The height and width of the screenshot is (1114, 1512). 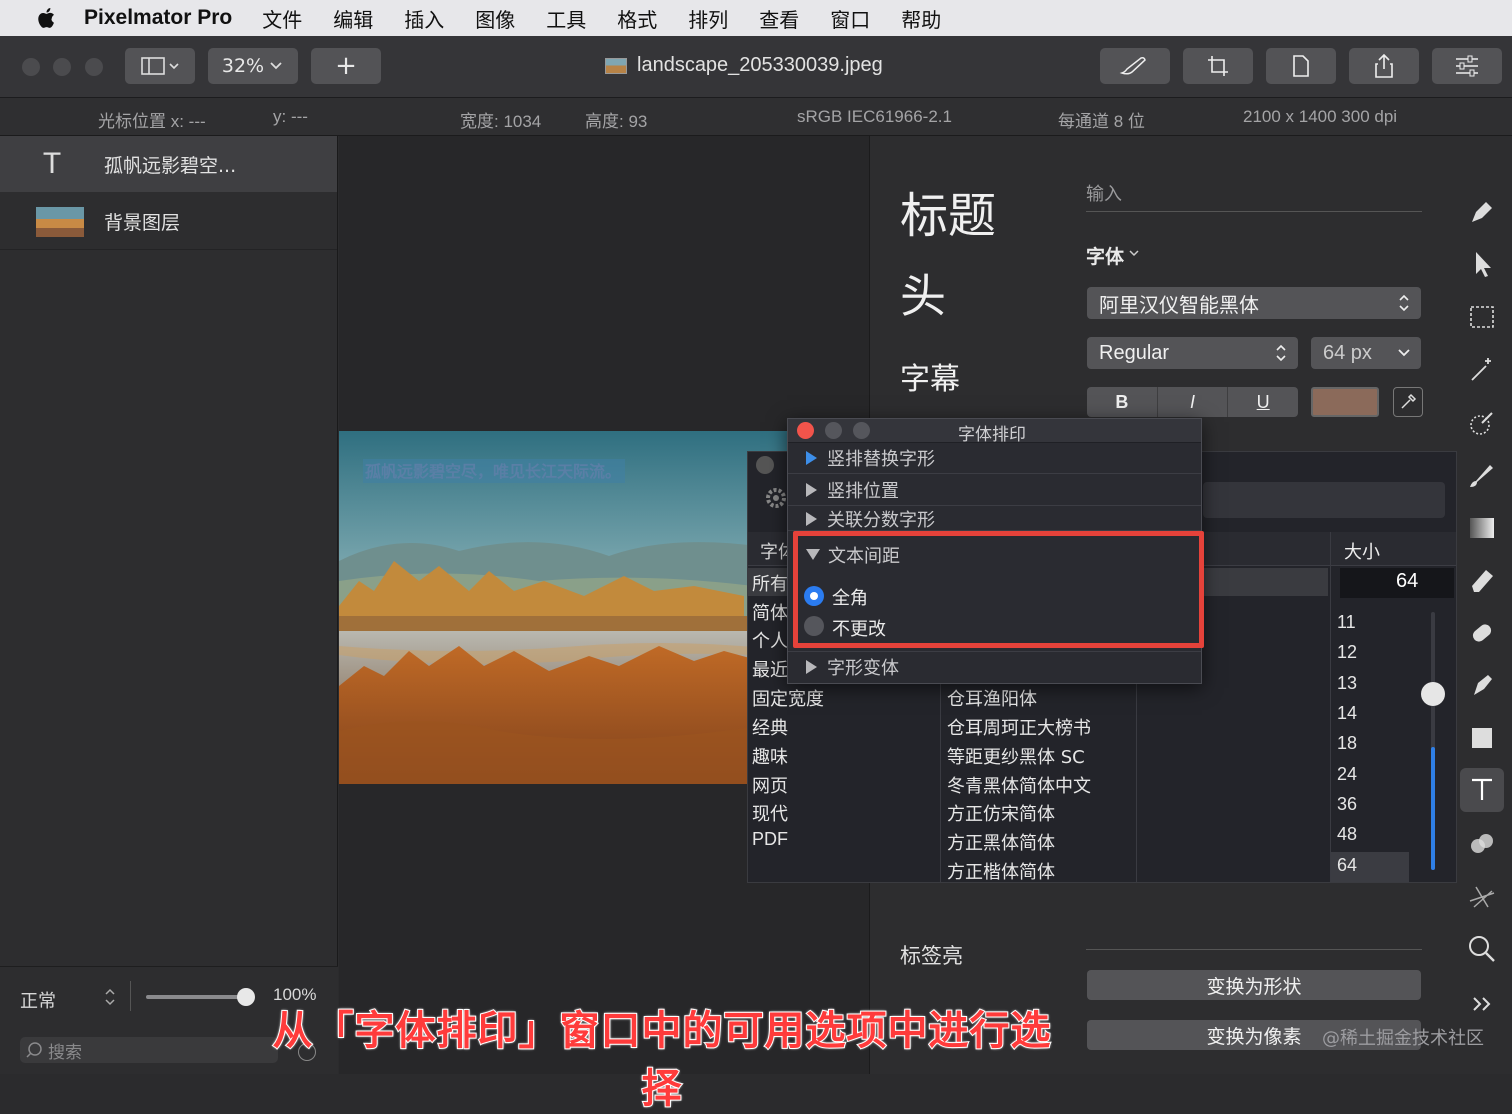 What do you see at coordinates (770, 583) in the screenshot?
I see `collection-item: 所有` at bounding box center [770, 583].